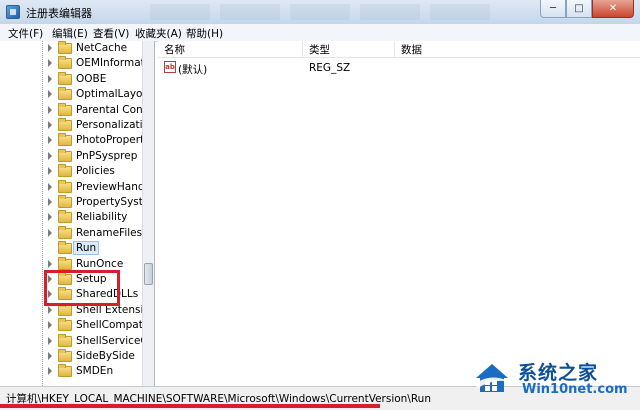  I want to click on tree-item: Policies, so click(71, 171).